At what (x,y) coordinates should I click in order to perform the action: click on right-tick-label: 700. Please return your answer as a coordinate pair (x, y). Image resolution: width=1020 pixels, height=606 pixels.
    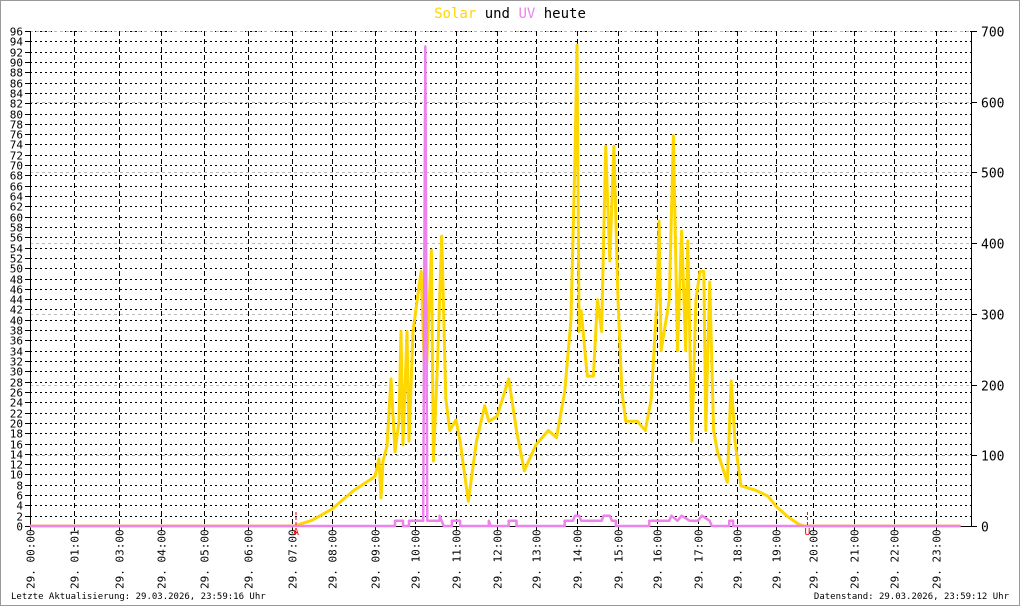
    Looking at the image, I should click on (992, 33).